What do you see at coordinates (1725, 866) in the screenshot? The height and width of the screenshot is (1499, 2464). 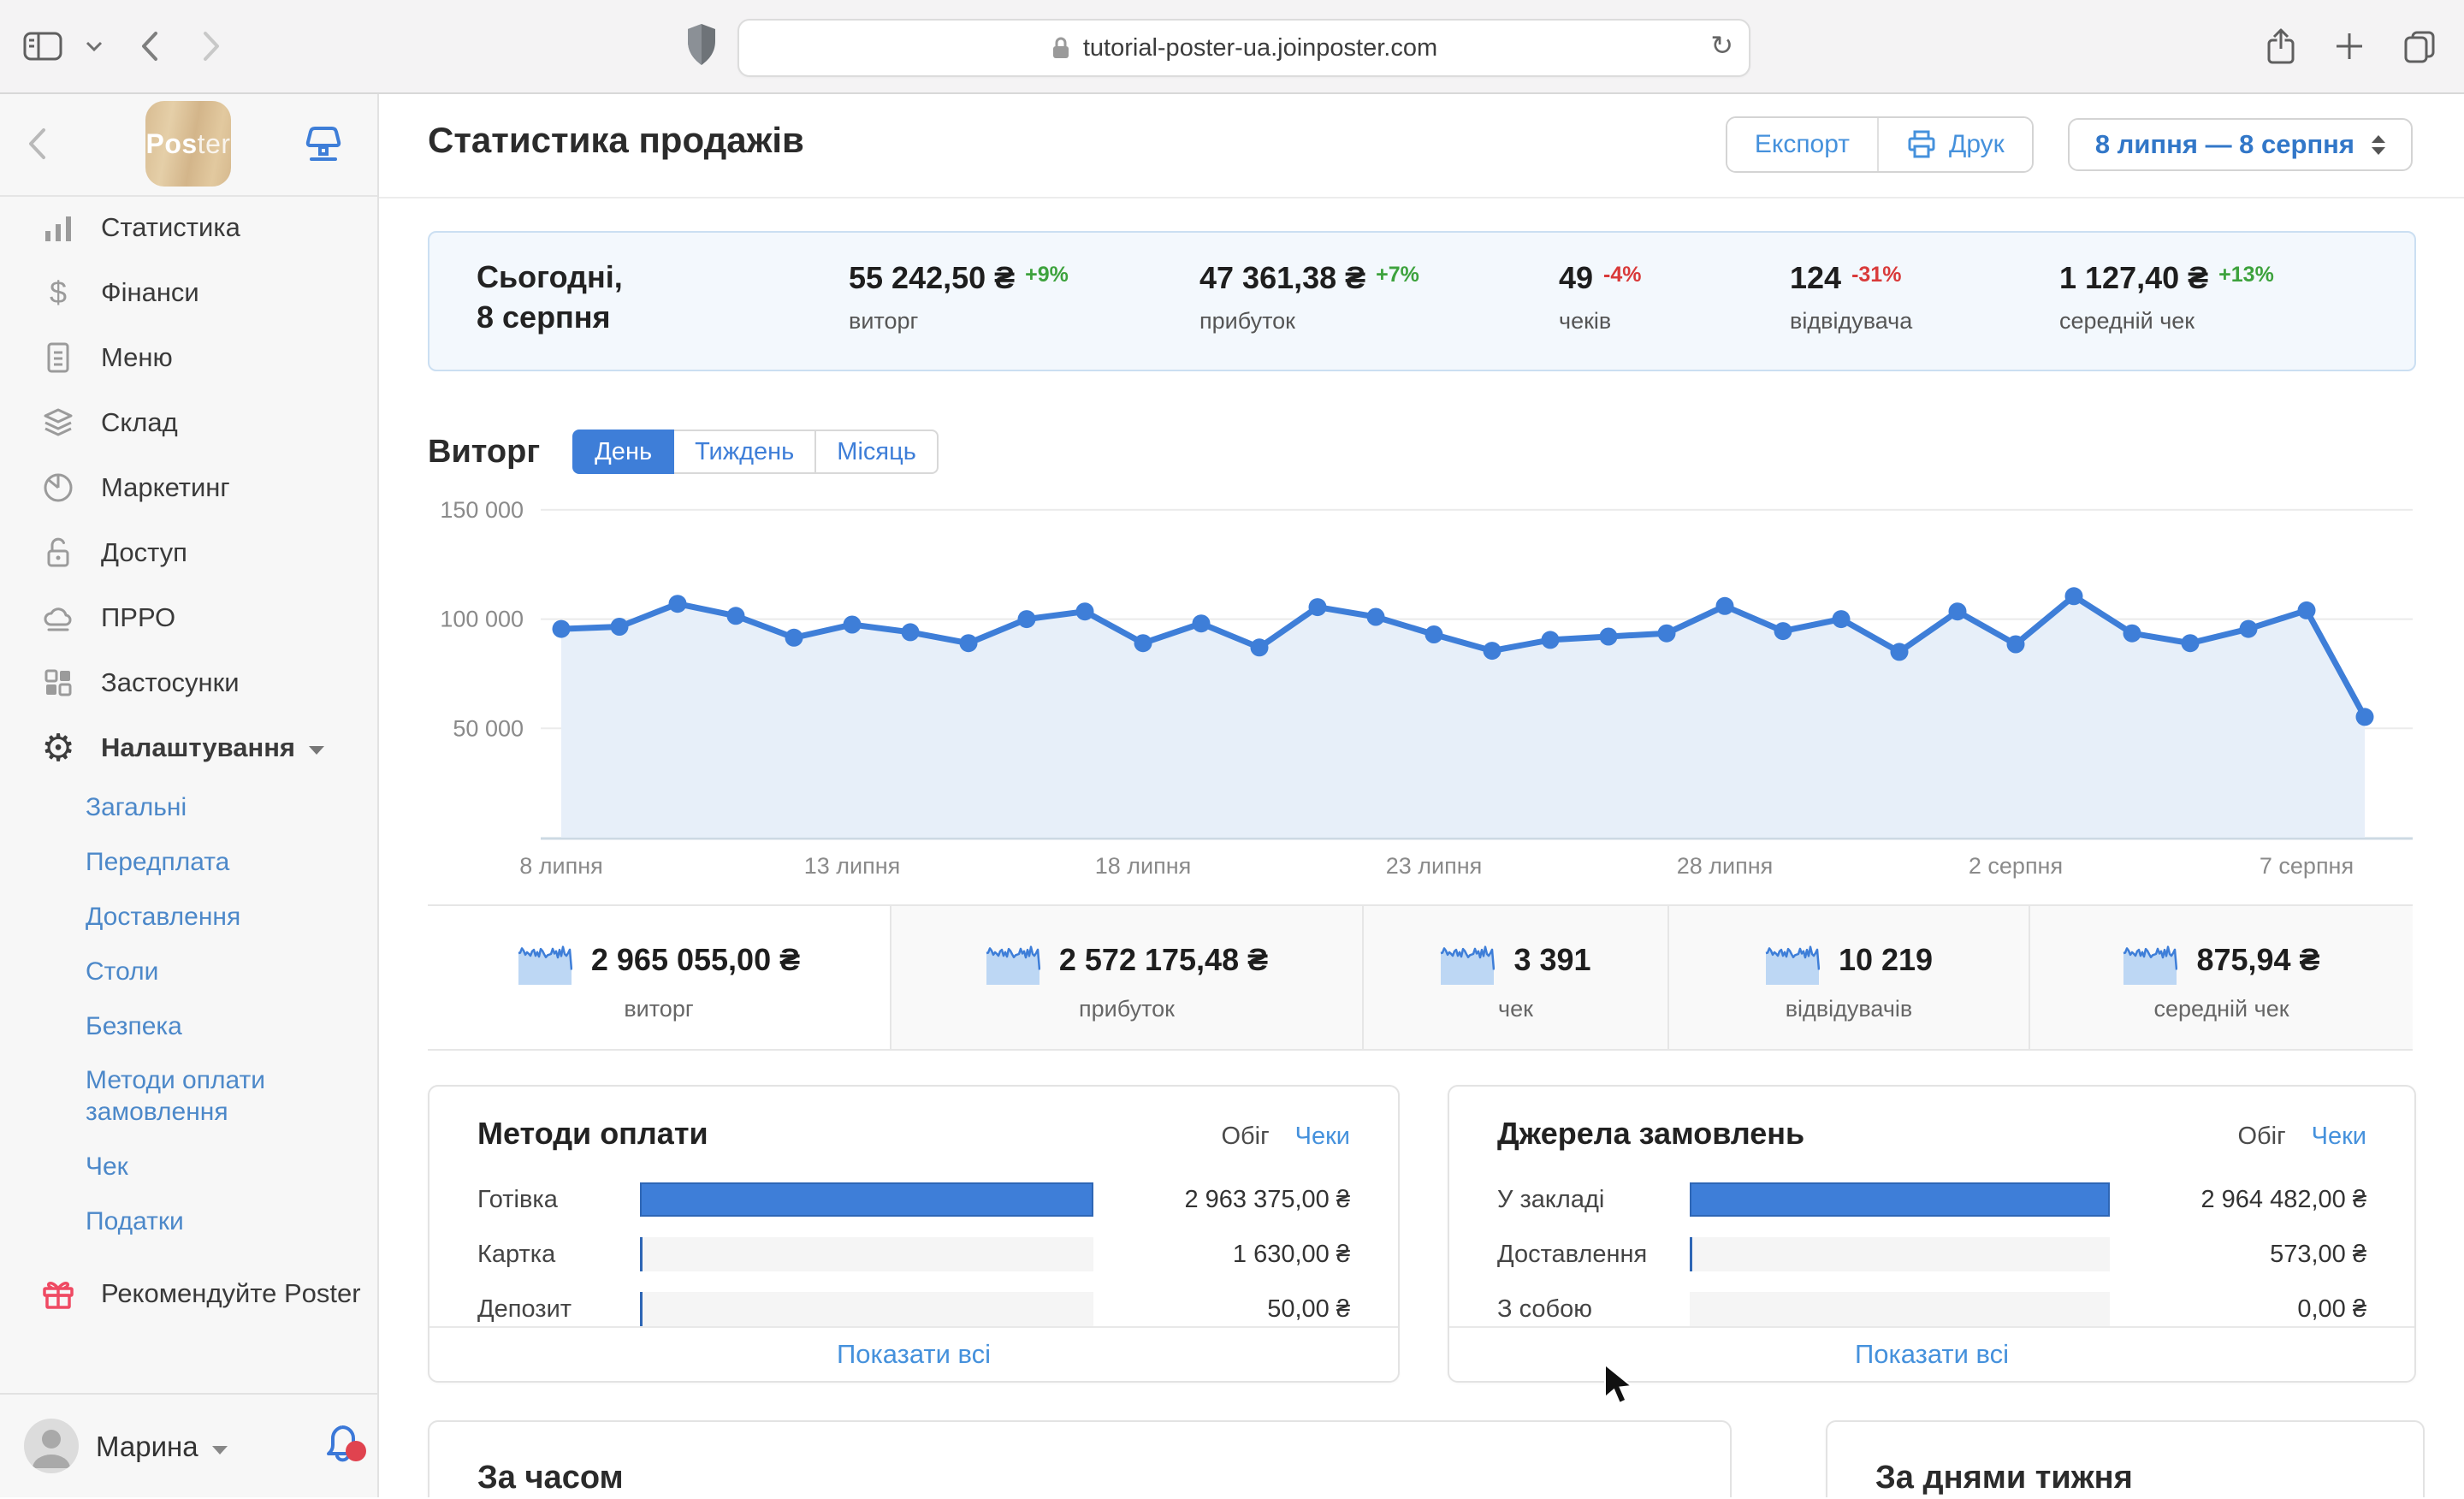 I see `svg-text: 28 липня` at bounding box center [1725, 866].